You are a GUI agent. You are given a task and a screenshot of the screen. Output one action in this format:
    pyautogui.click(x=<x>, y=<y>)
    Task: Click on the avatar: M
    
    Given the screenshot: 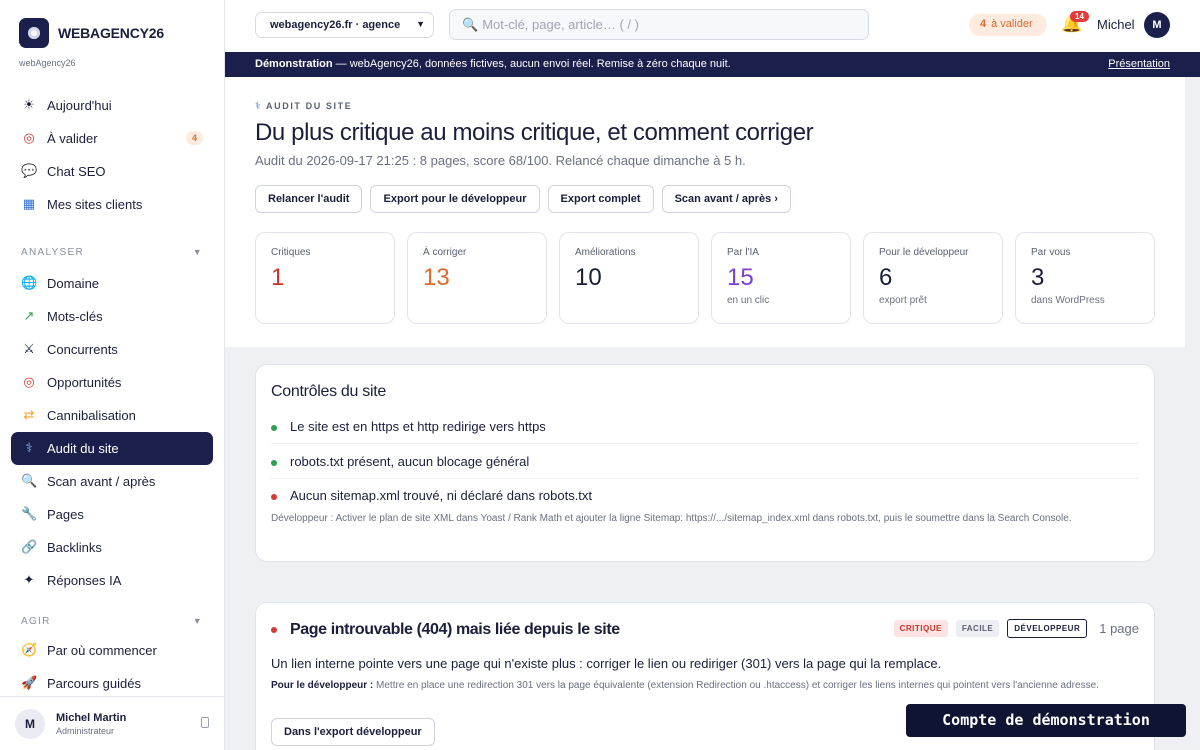 What is the action you would take?
    pyautogui.click(x=1157, y=25)
    